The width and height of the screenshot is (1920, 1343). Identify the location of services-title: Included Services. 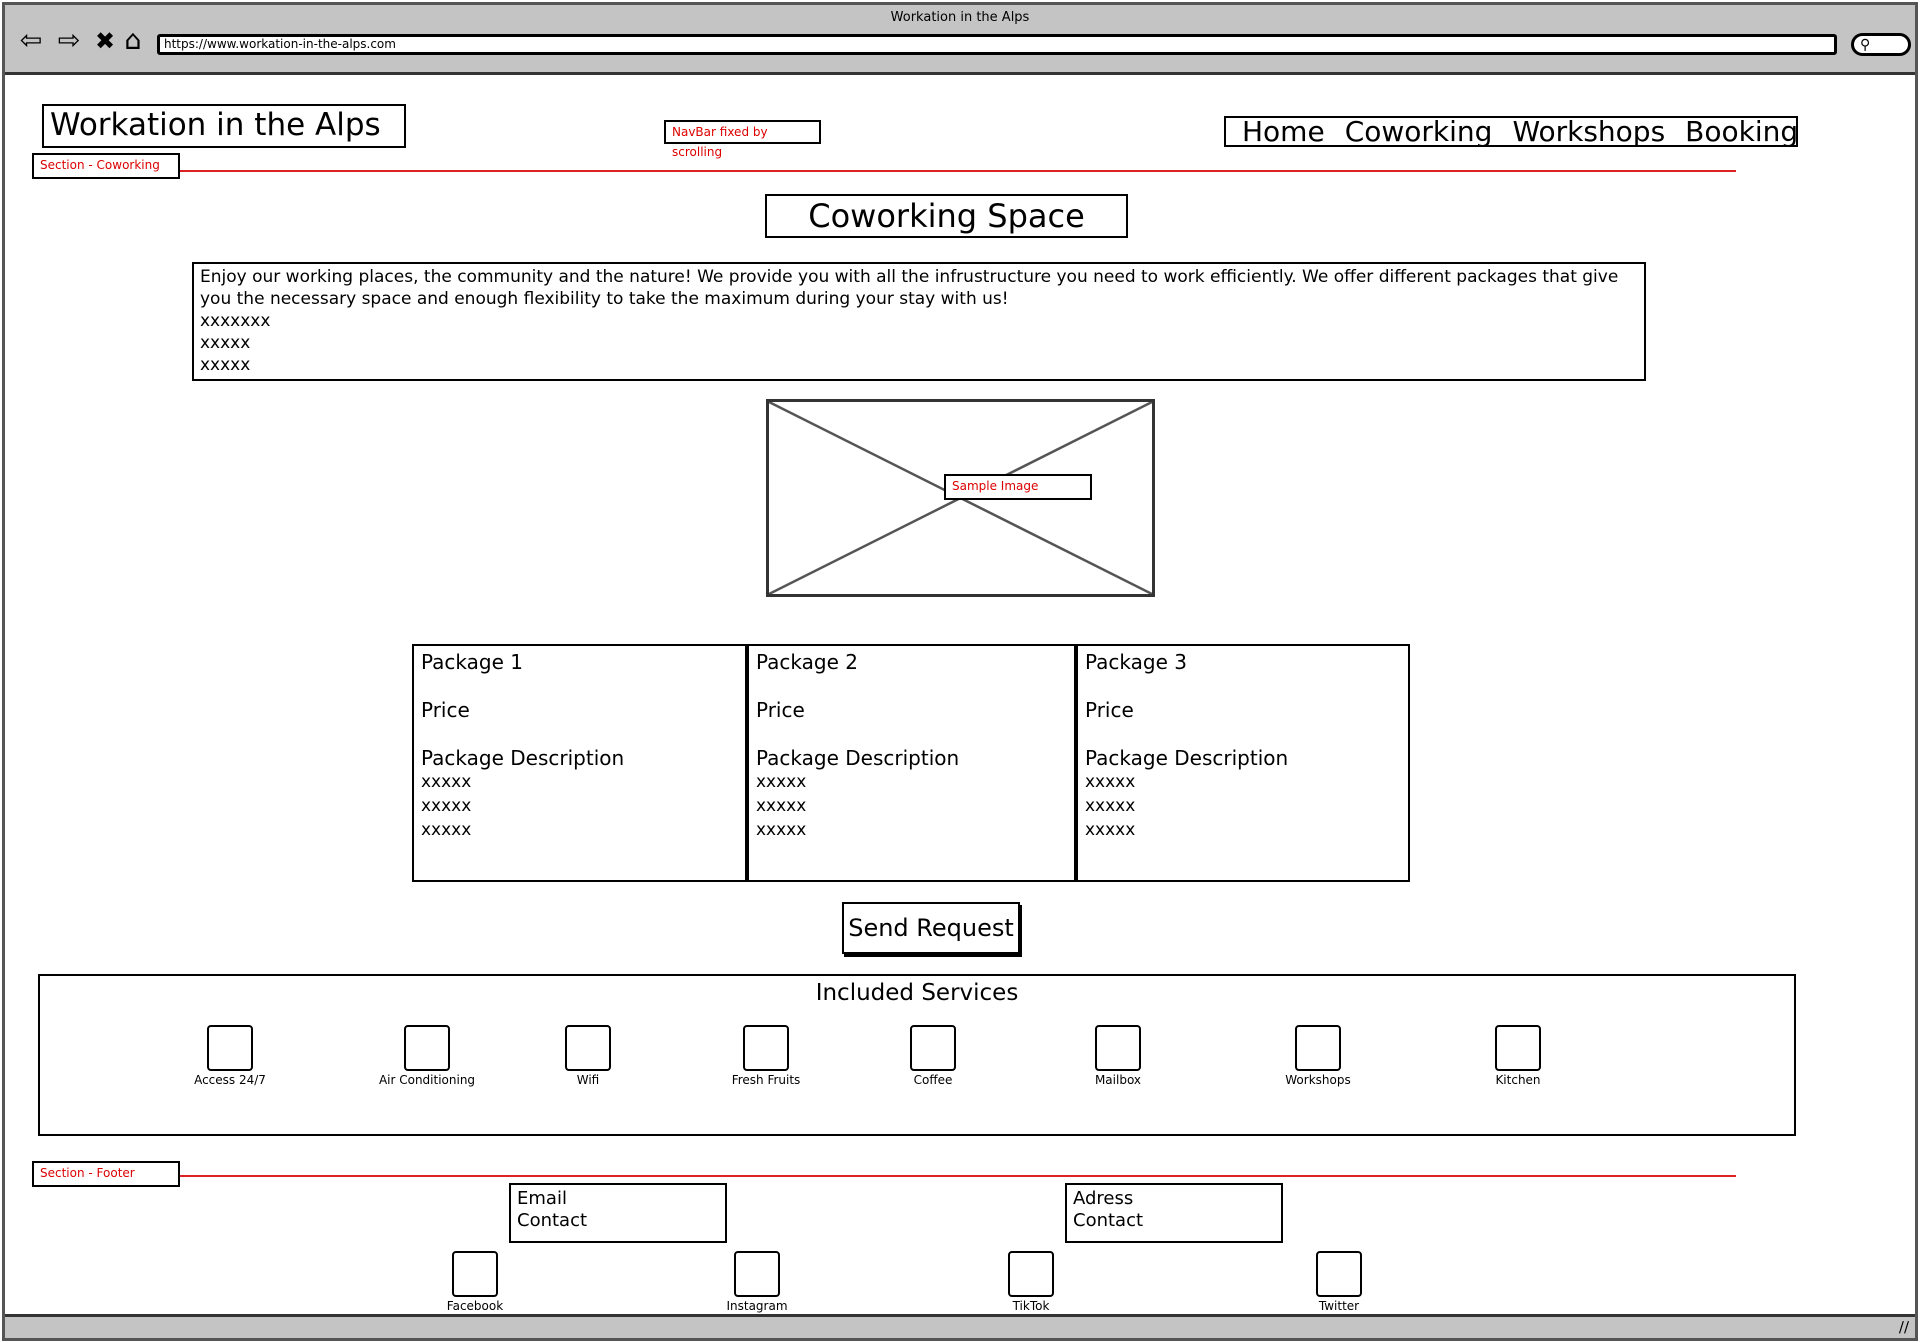
(917, 993).